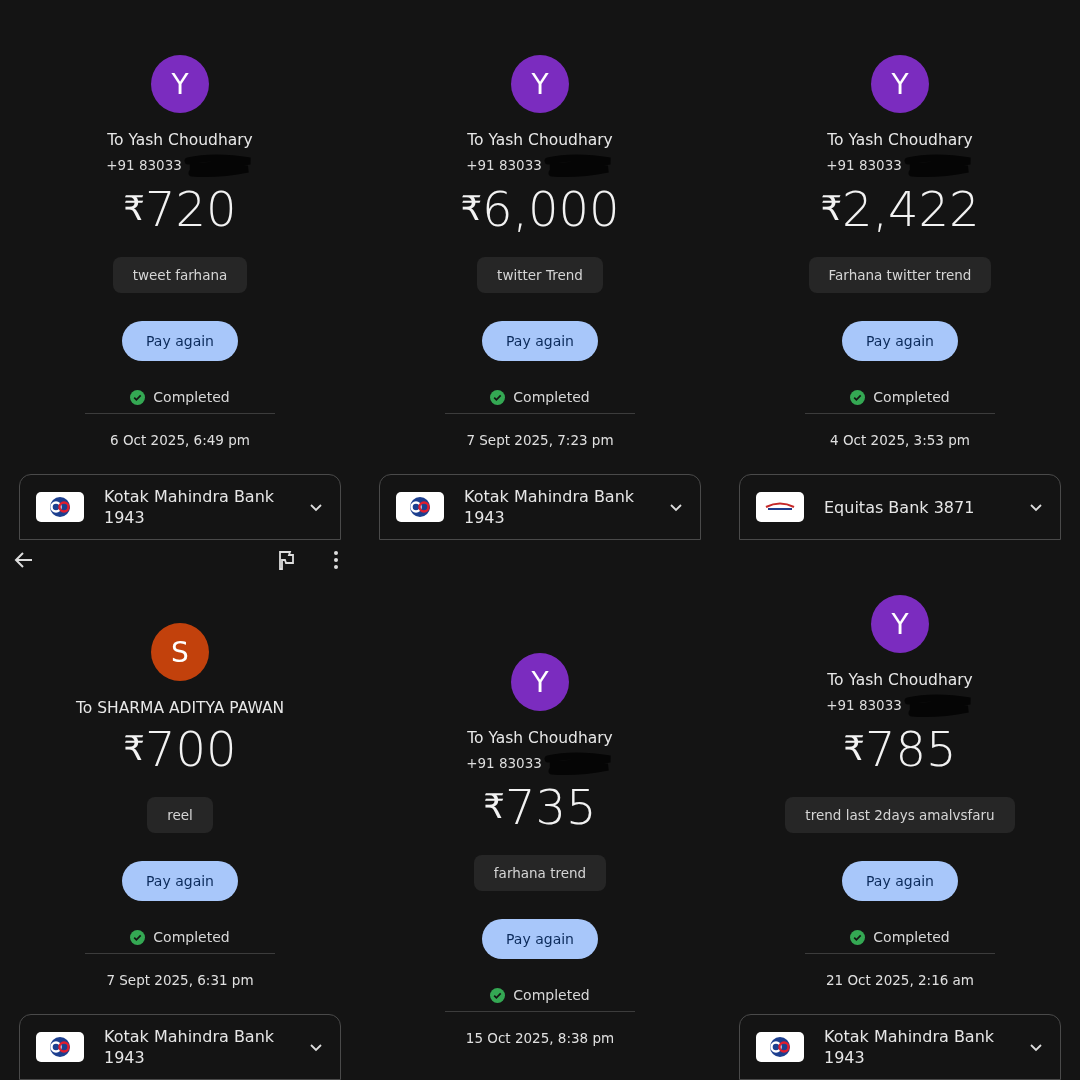  Describe the element at coordinates (900, 749) in the screenshot. I see `amount: ₹785` at that location.